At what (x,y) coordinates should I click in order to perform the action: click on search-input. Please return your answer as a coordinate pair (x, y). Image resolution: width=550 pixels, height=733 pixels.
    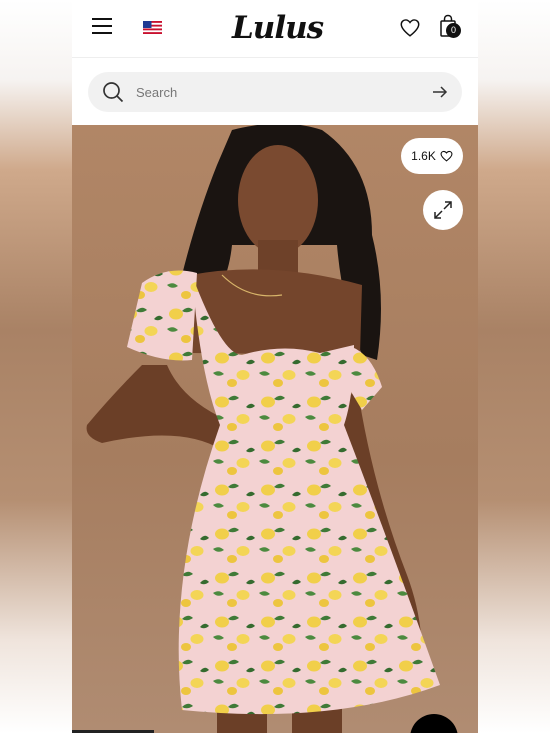
    Looking at the image, I should click on (276, 92).